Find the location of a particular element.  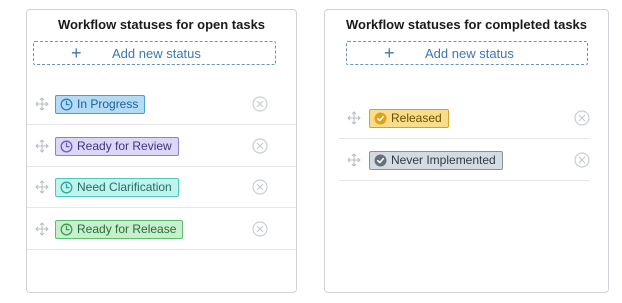

status-row: Ready for Release is located at coordinates (161, 229).